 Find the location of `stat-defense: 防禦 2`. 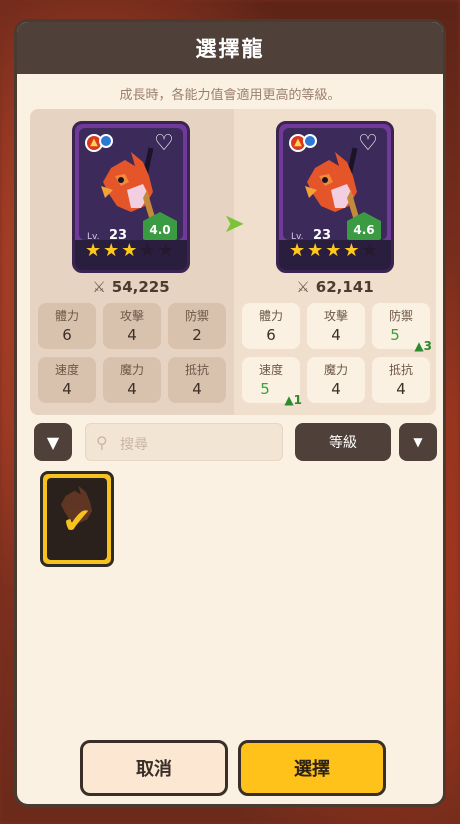

stat-defense: 防禦 2 is located at coordinates (197, 326).